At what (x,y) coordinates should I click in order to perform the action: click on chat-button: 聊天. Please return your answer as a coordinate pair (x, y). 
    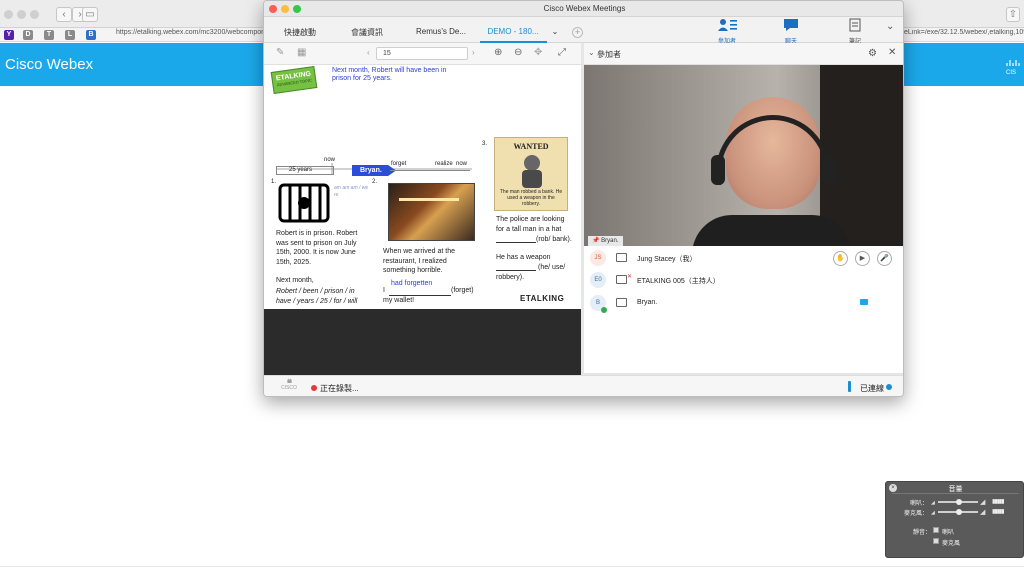
    Looking at the image, I should click on (791, 31).